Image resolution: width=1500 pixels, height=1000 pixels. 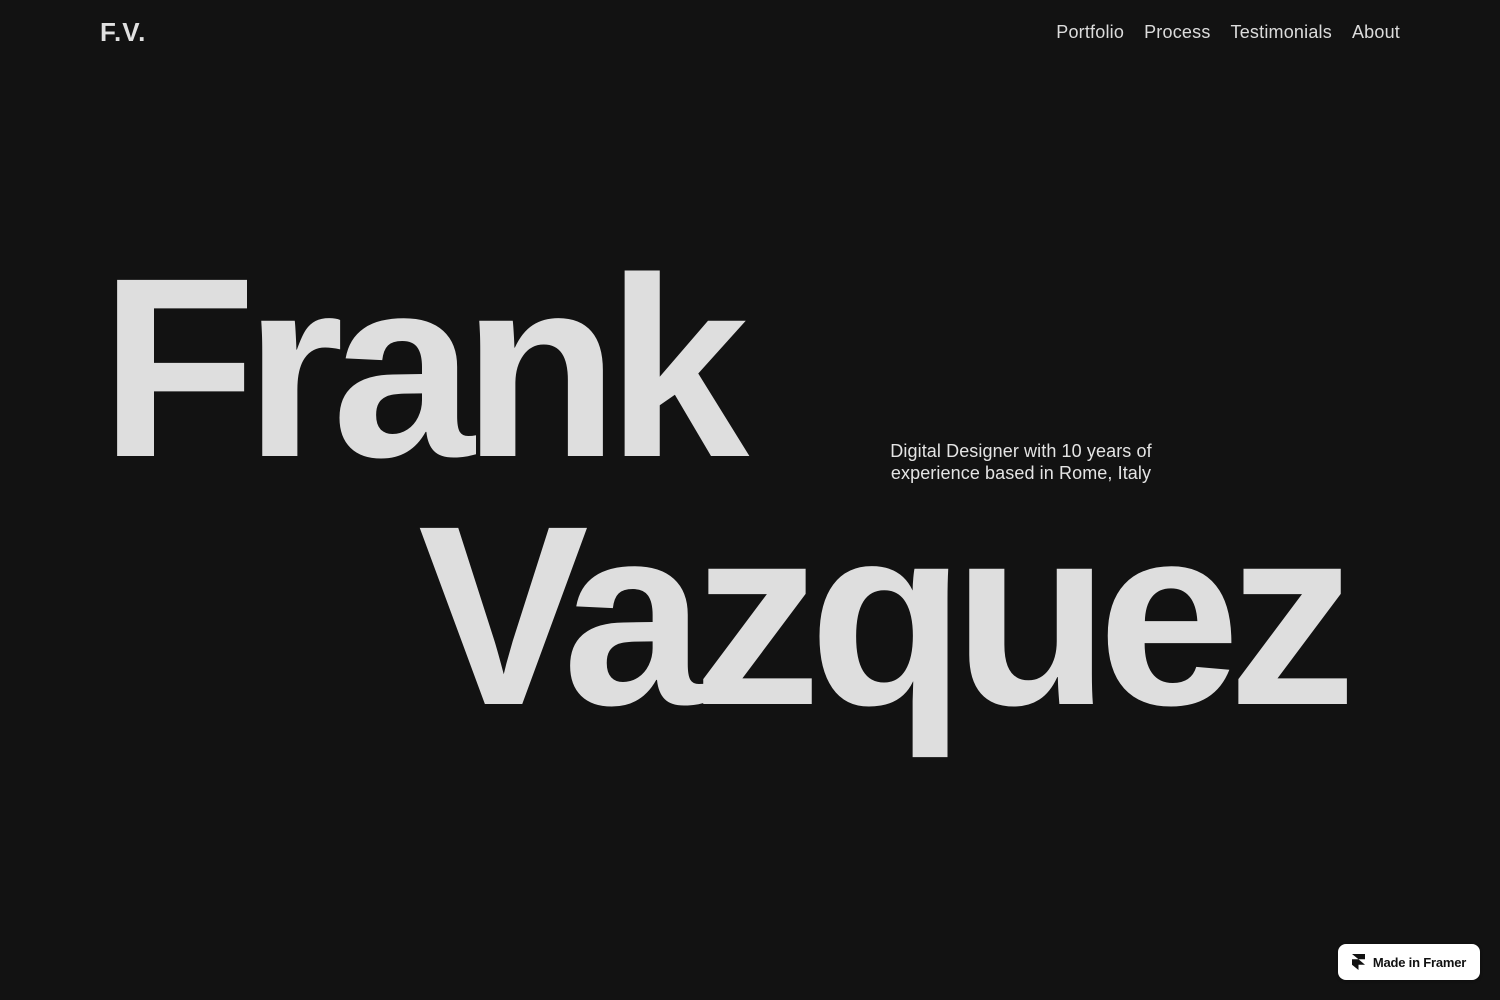 What do you see at coordinates (1376, 32) in the screenshot?
I see `nav-about-link: About` at bounding box center [1376, 32].